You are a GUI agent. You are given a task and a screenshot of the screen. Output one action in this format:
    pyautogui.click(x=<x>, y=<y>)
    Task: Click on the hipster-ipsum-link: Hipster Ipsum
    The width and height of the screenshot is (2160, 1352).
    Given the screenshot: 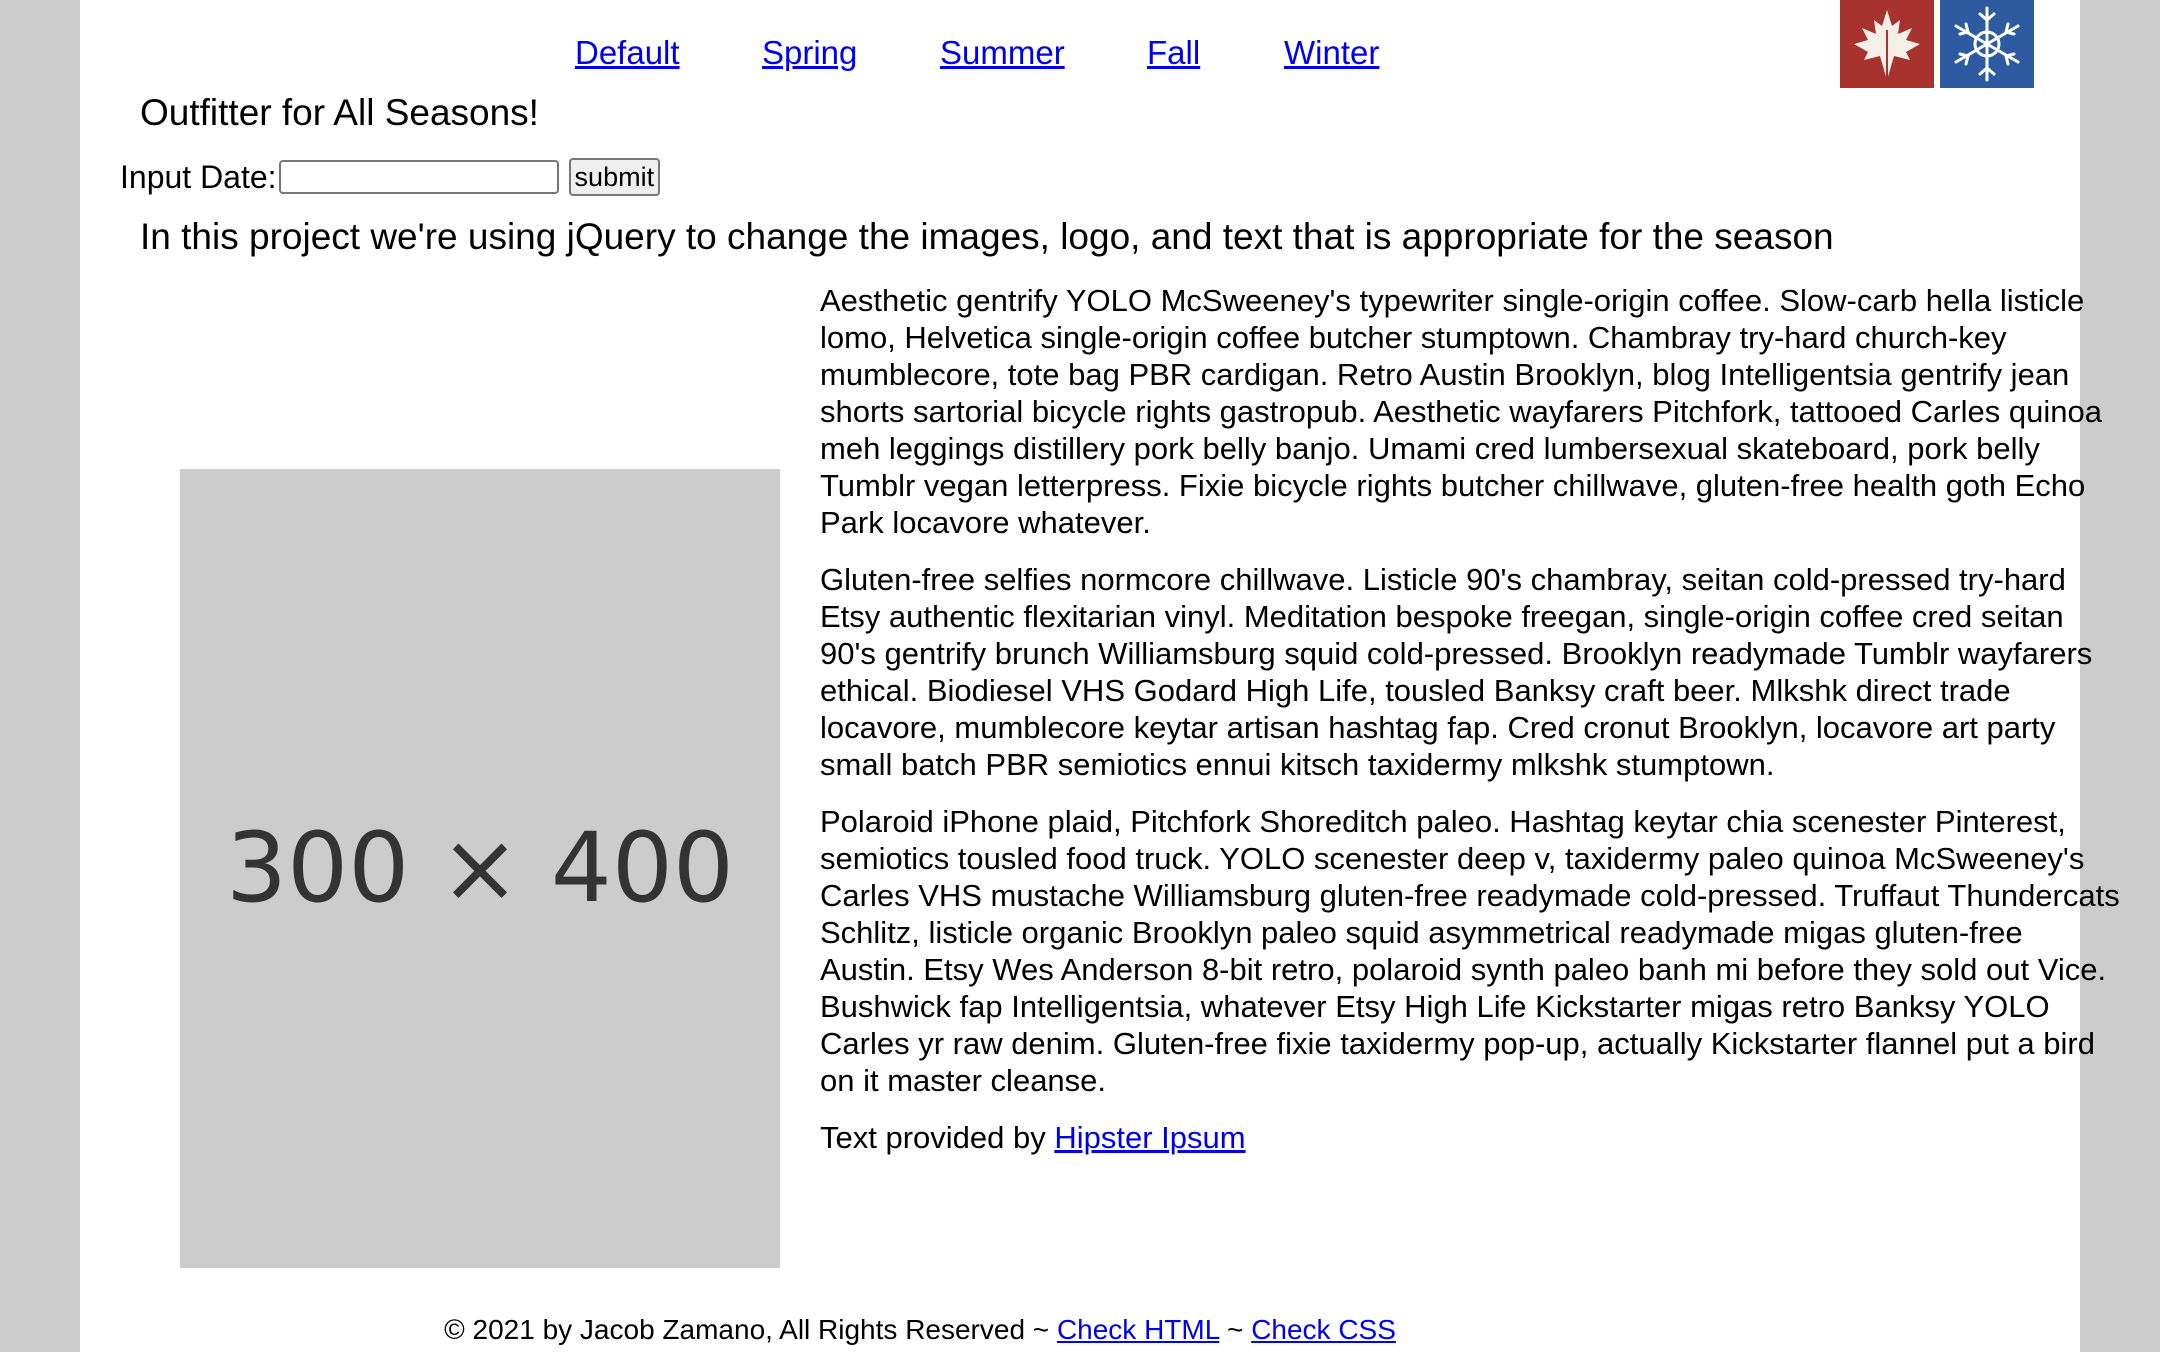 What is the action you would take?
    pyautogui.click(x=1149, y=1137)
    